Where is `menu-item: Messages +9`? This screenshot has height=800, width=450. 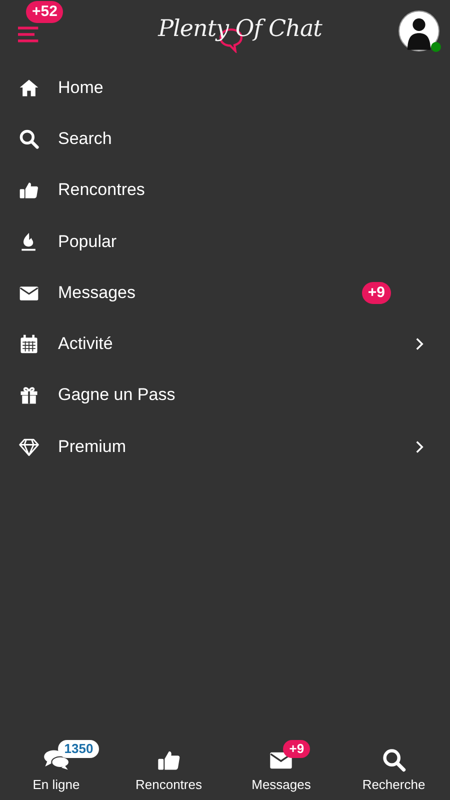
menu-item: Messages +9 is located at coordinates (225, 292).